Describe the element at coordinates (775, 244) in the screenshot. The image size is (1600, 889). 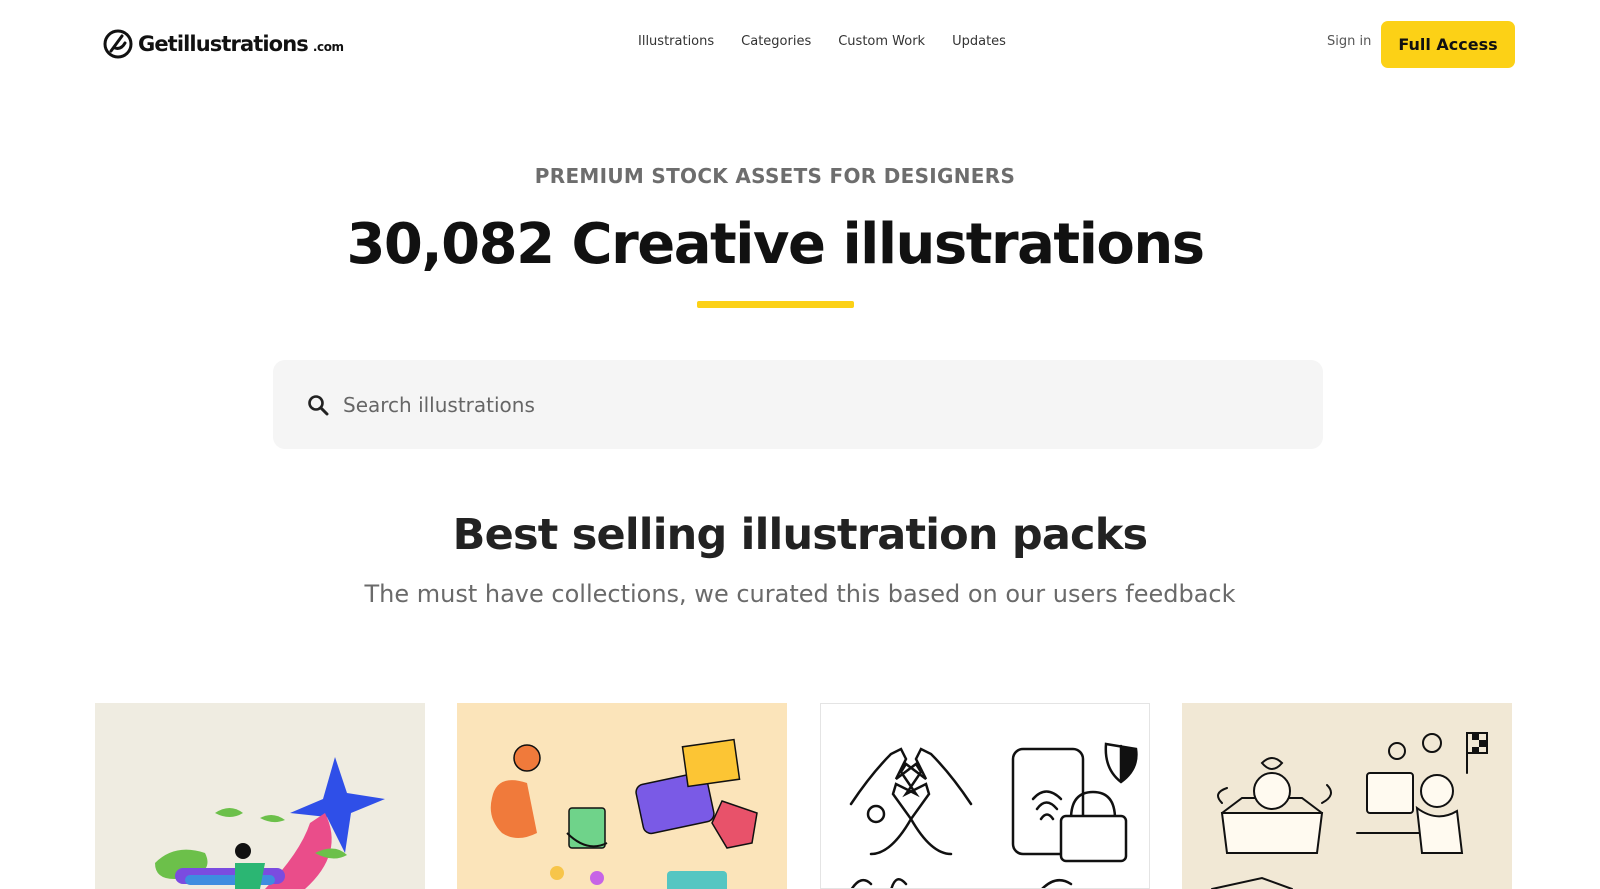
I see `hero-title: 30,082 Creative illustrations` at that location.